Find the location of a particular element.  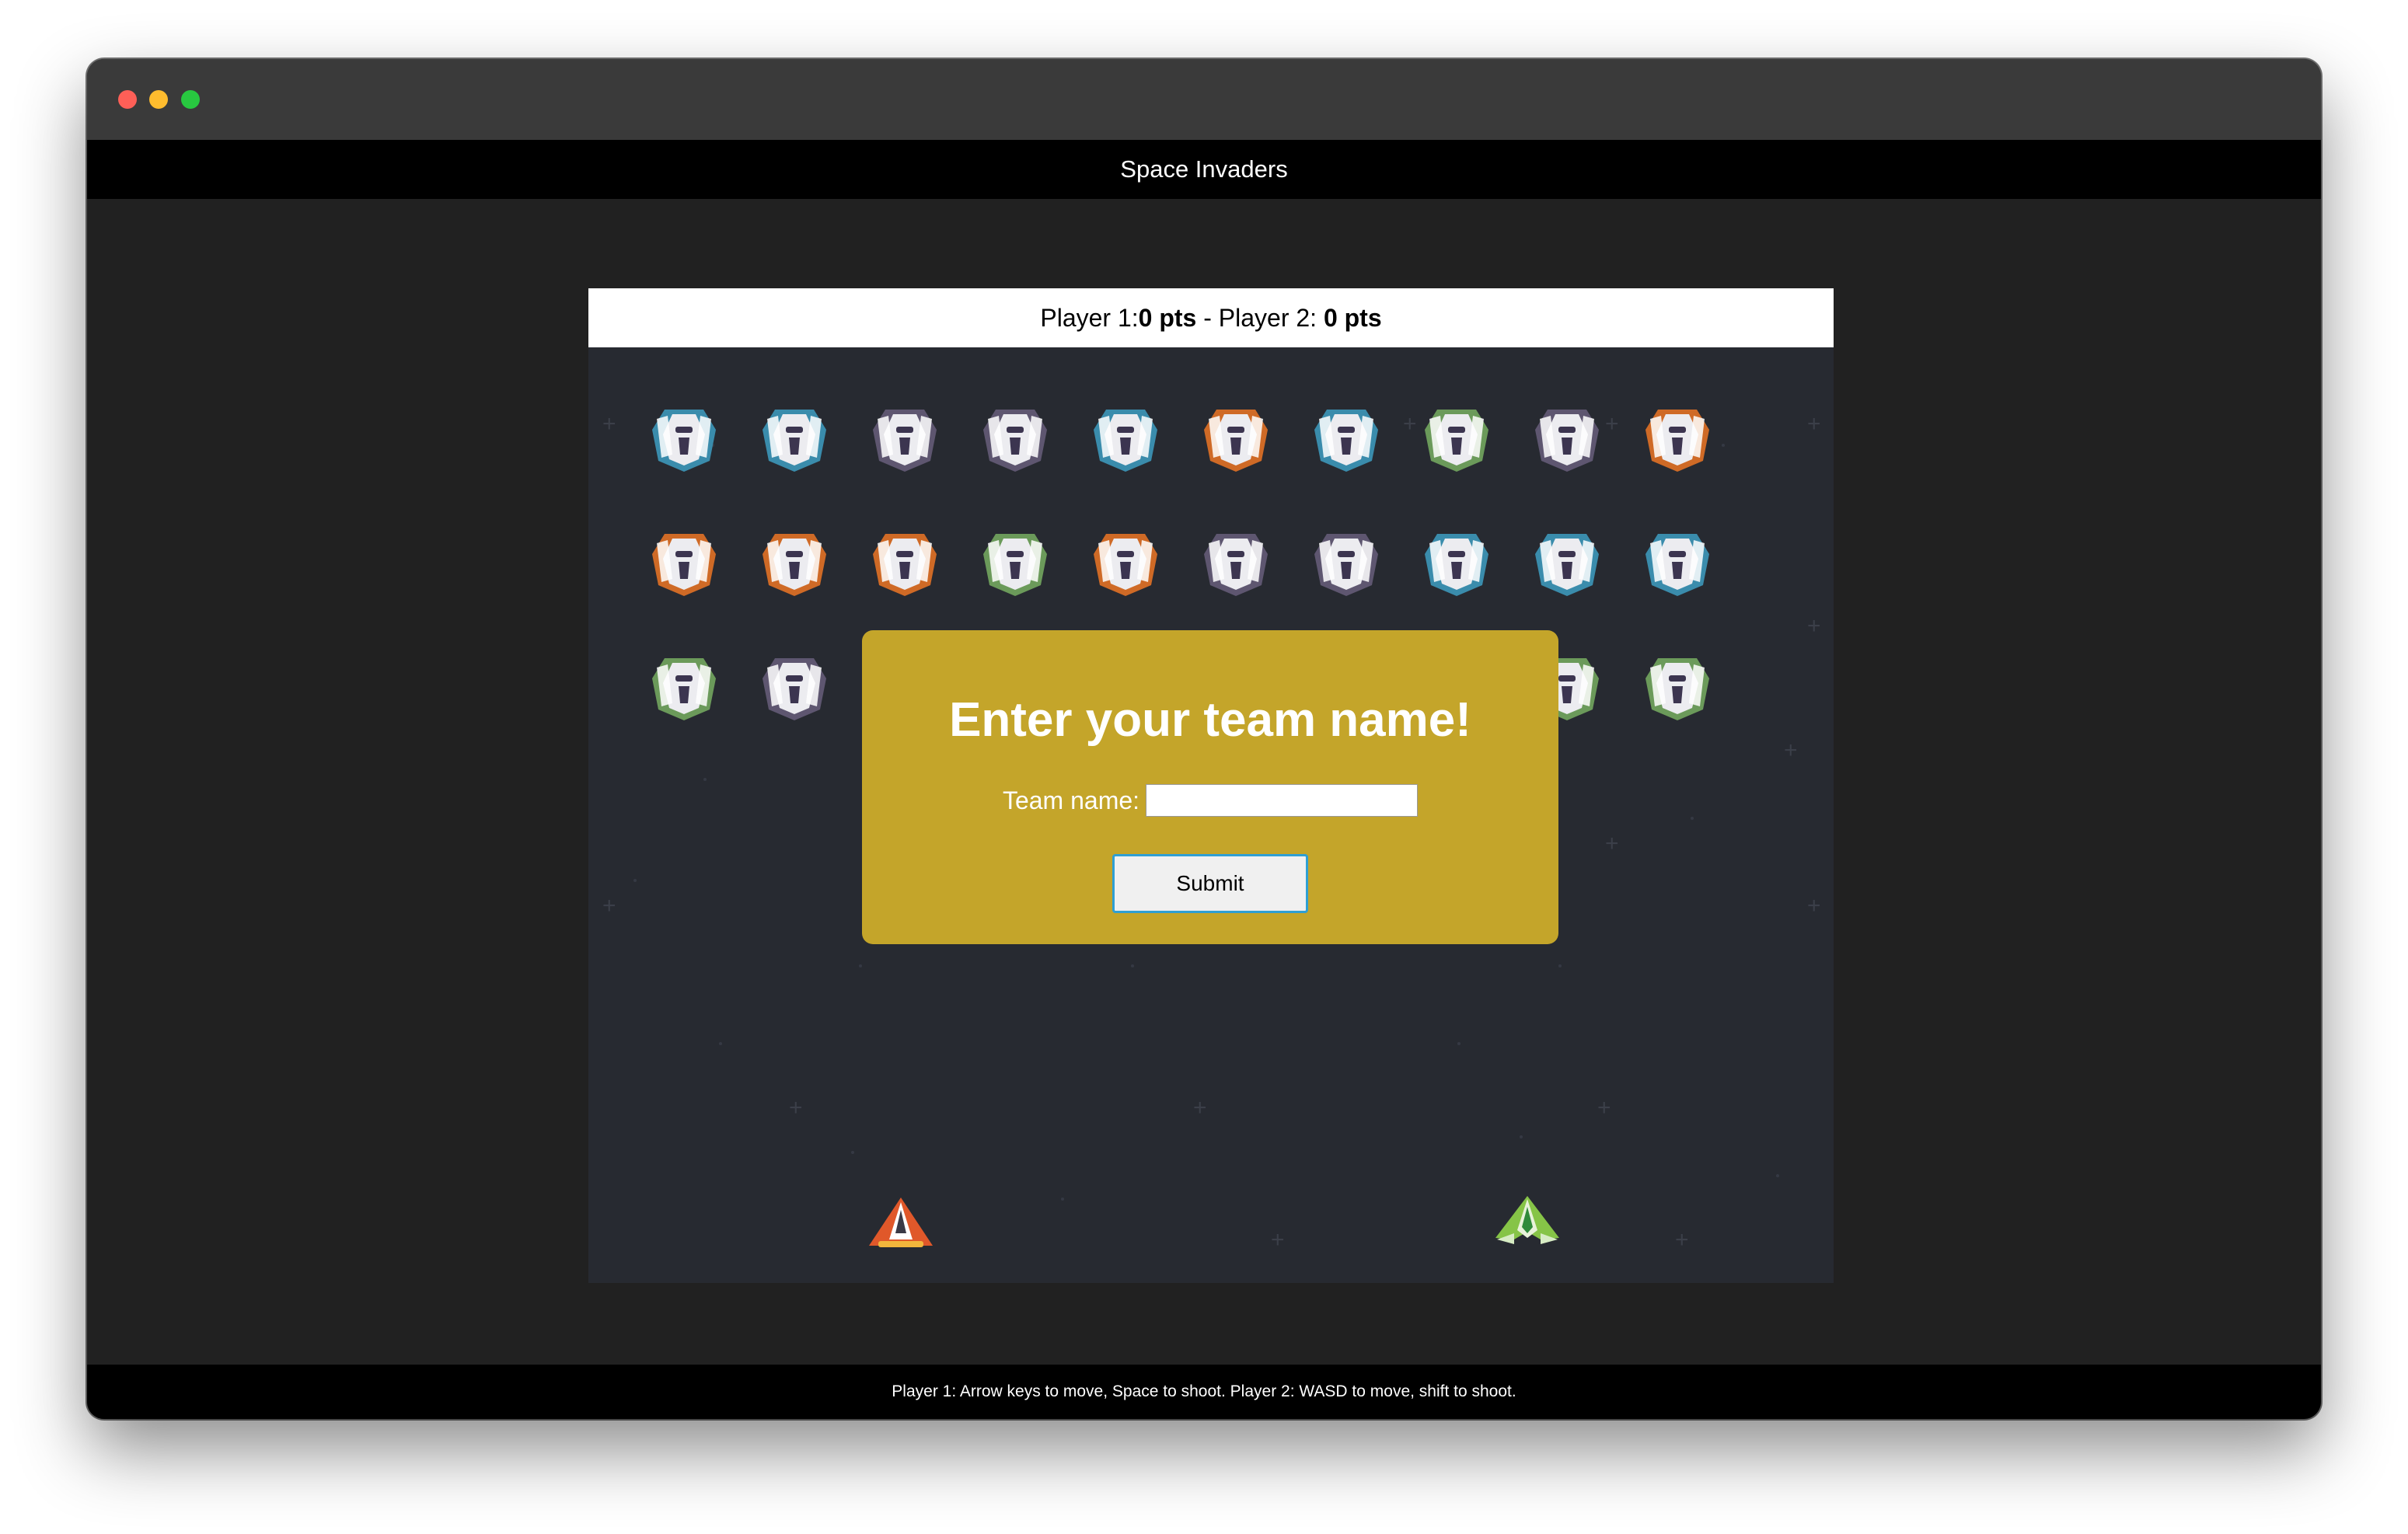

player-2-ship is located at coordinates (1527, 1220).